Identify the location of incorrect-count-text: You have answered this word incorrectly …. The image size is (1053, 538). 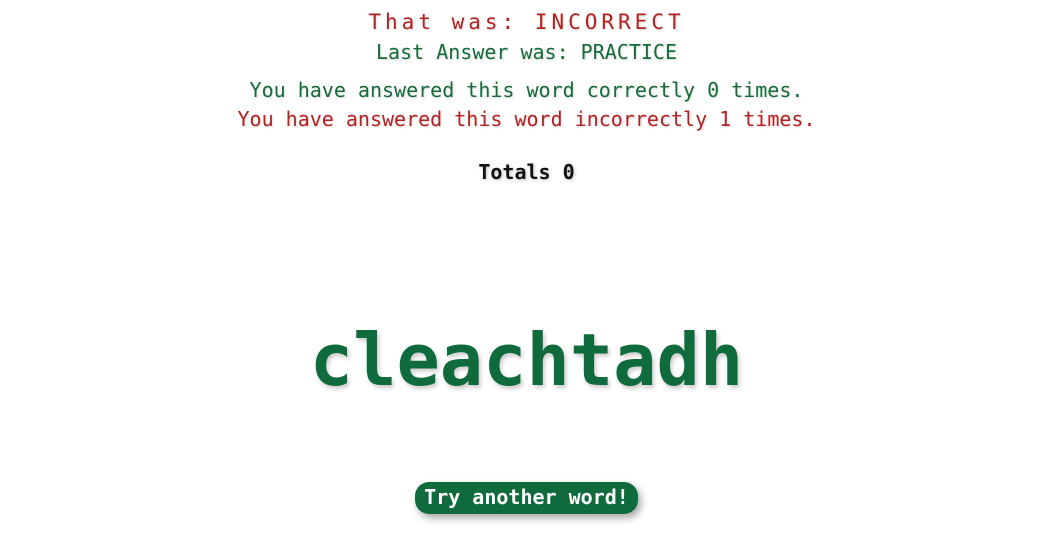
(526, 119).